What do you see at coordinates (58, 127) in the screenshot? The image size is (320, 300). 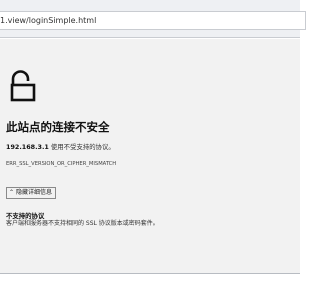 I see `page-title: 此站点的连接不安全` at bounding box center [58, 127].